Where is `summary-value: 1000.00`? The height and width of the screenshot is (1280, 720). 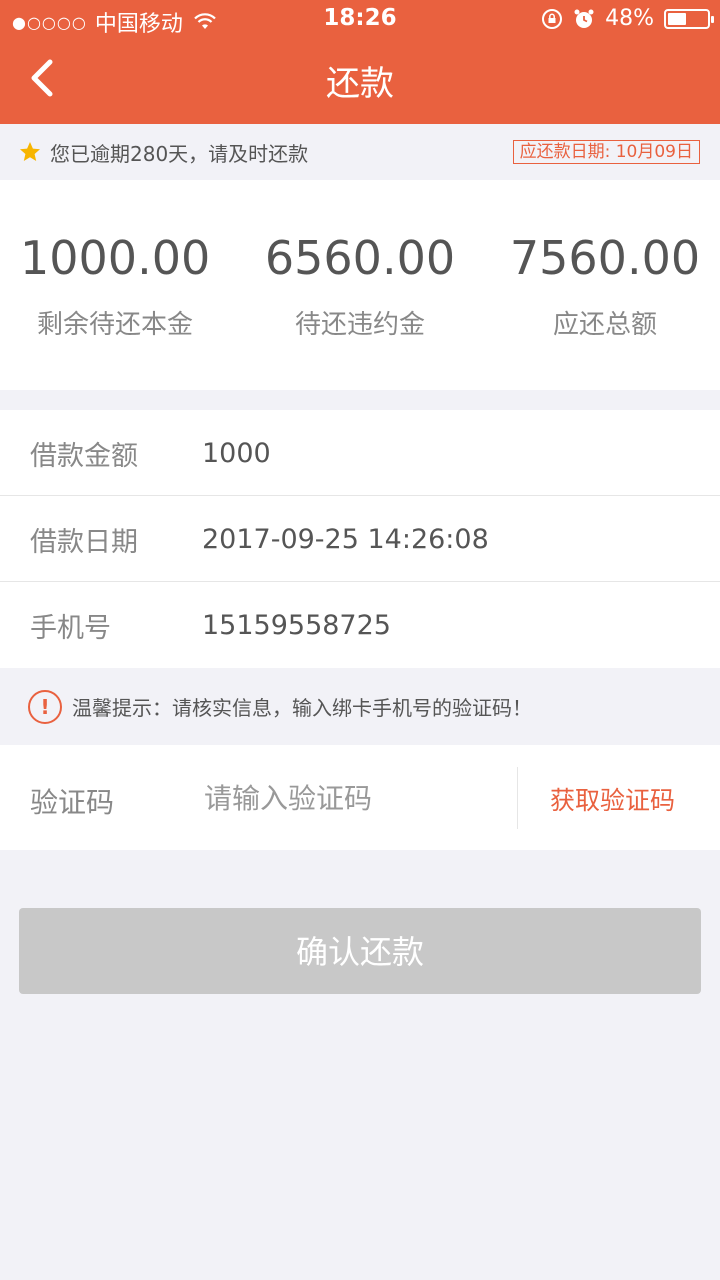 summary-value: 1000.00 is located at coordinates (115, 258).